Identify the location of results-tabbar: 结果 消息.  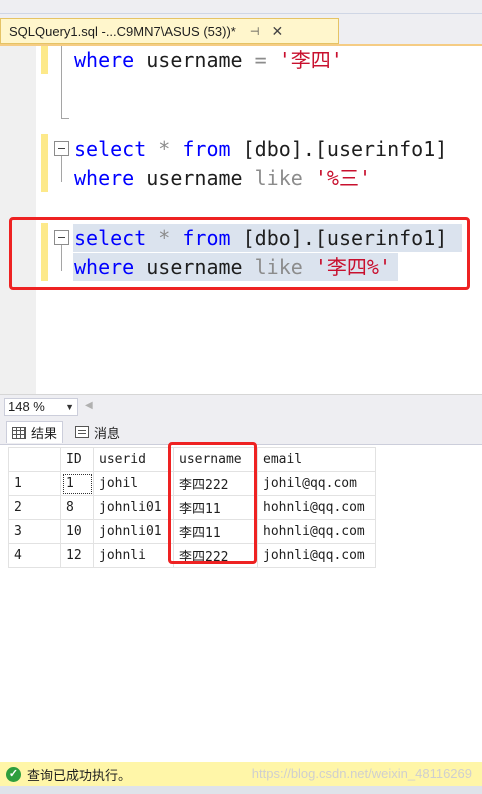
(241, 431).